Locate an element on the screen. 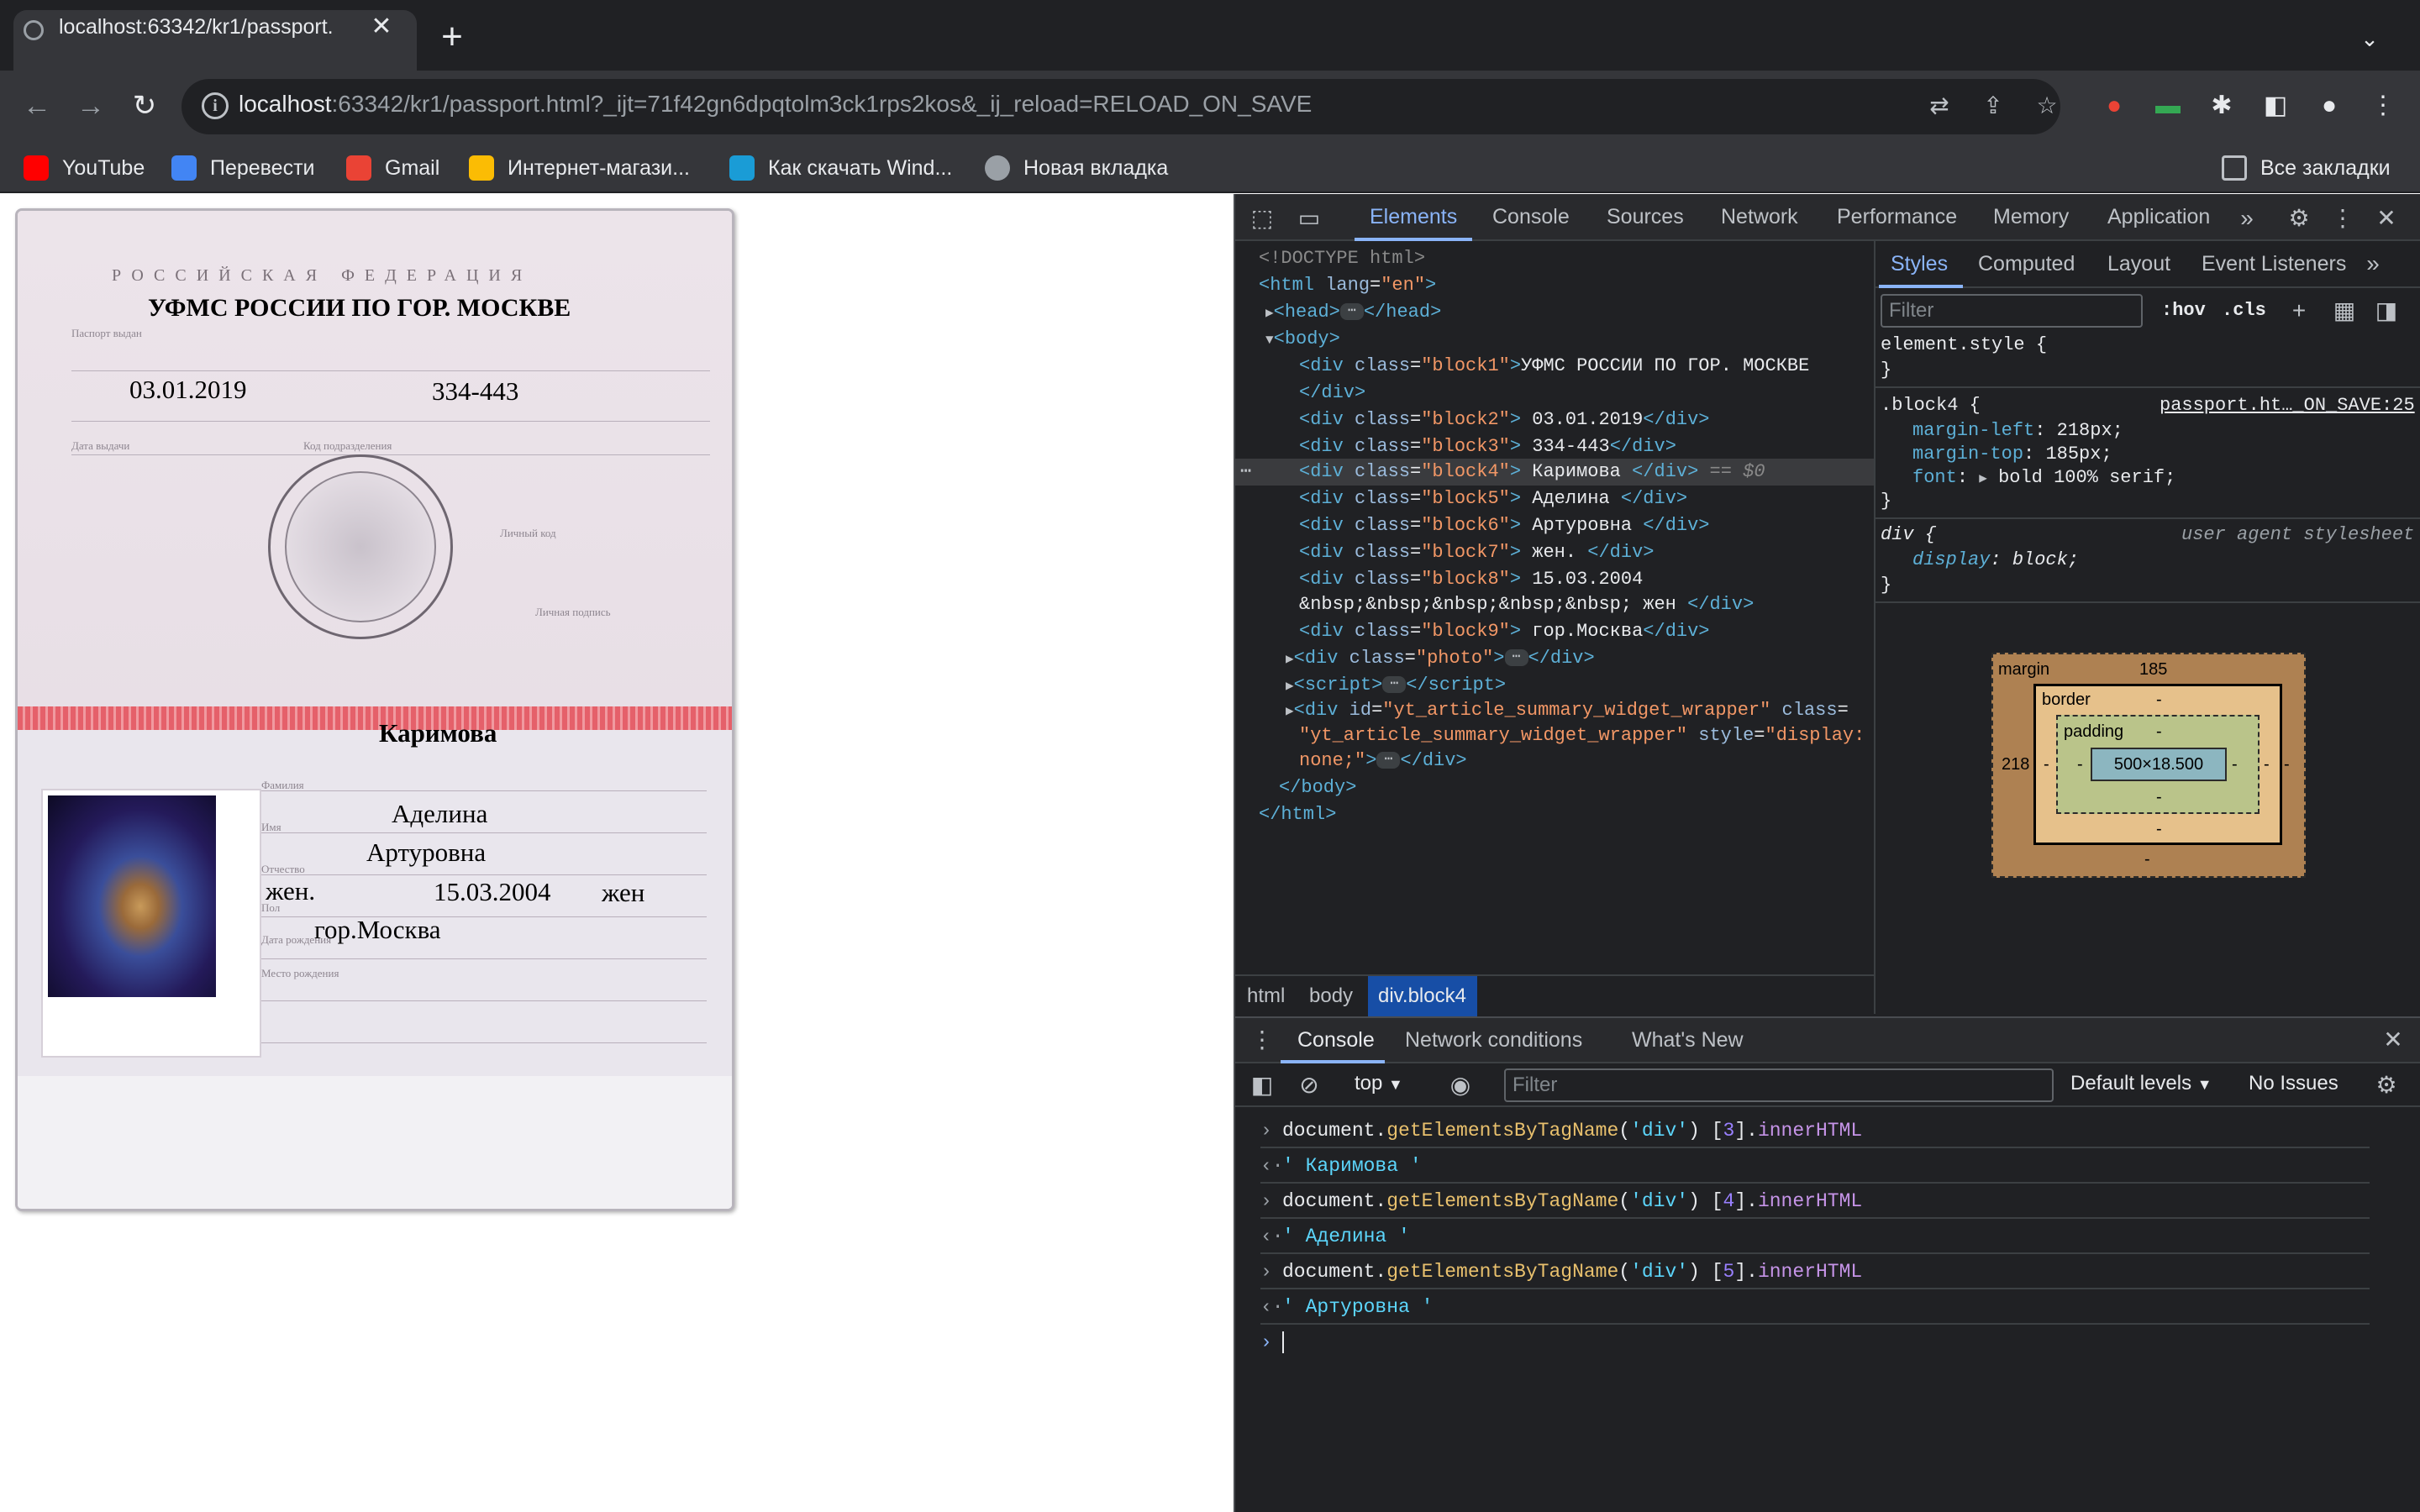 This screenshot has width=2420, height=1512. tab-application: Application is located at coordinates (2158, 218).